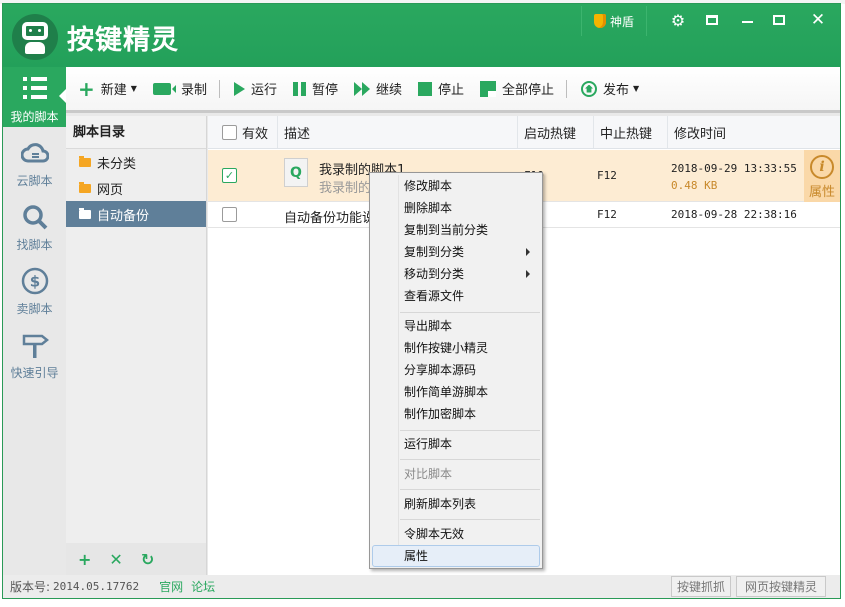 The height and width of the screenshot is (607, 845). What do you see at coordinates (701, 586) in the screenshot?
I see `key-capture-button: 按键抓抓` at bounding box center [701, 586].